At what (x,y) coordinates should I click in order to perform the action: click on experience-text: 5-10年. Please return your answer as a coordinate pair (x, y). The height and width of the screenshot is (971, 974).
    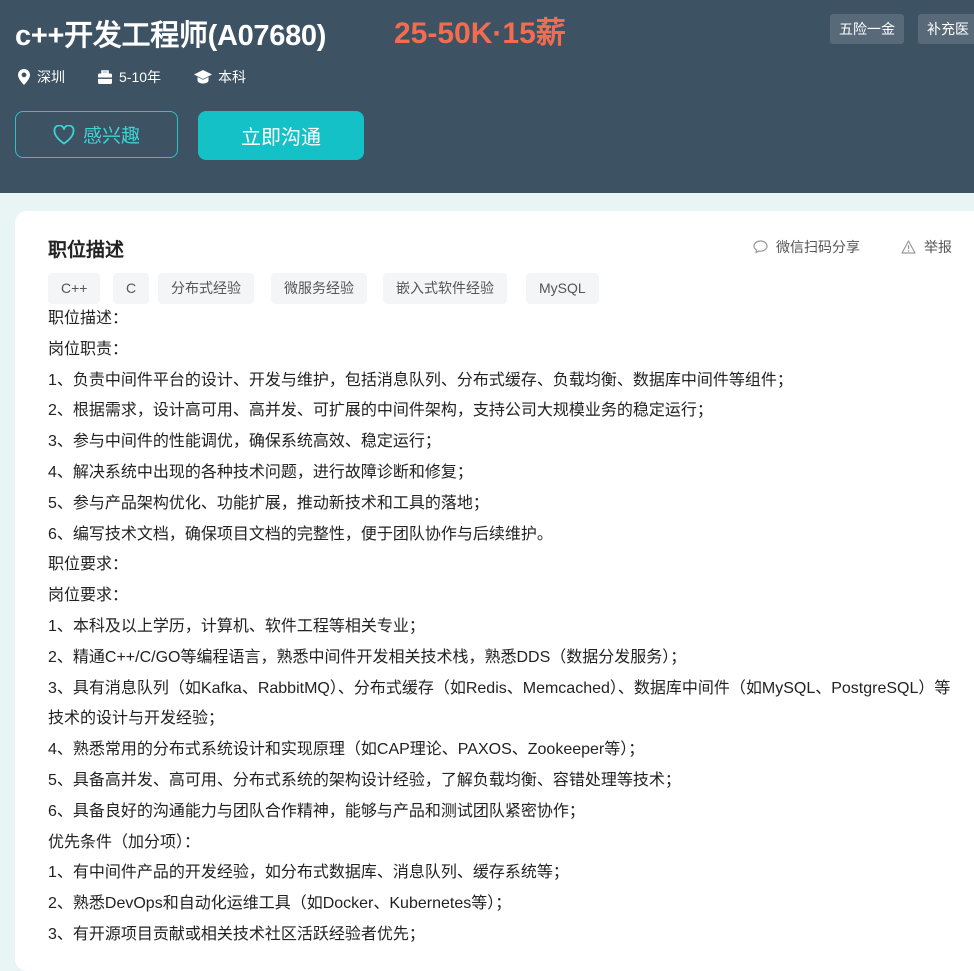
    Looking at the image, I should click on (140, 77).